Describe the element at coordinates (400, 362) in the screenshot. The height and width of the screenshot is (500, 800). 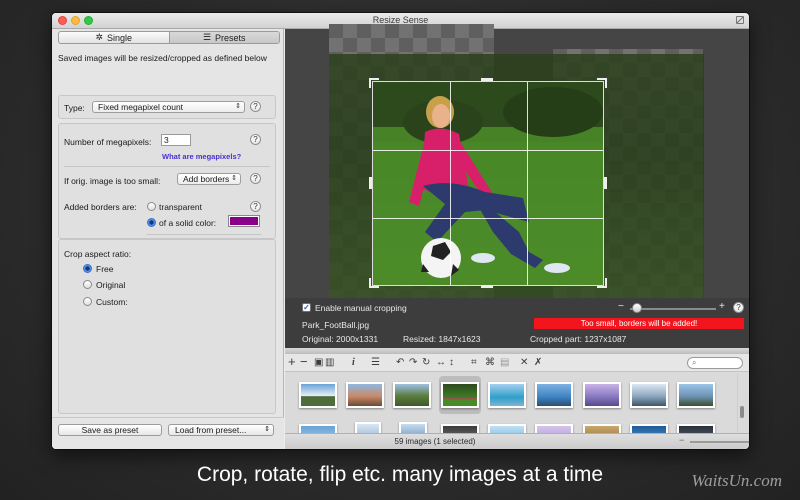
I see `rotate-left-icon: ↶` at that location.